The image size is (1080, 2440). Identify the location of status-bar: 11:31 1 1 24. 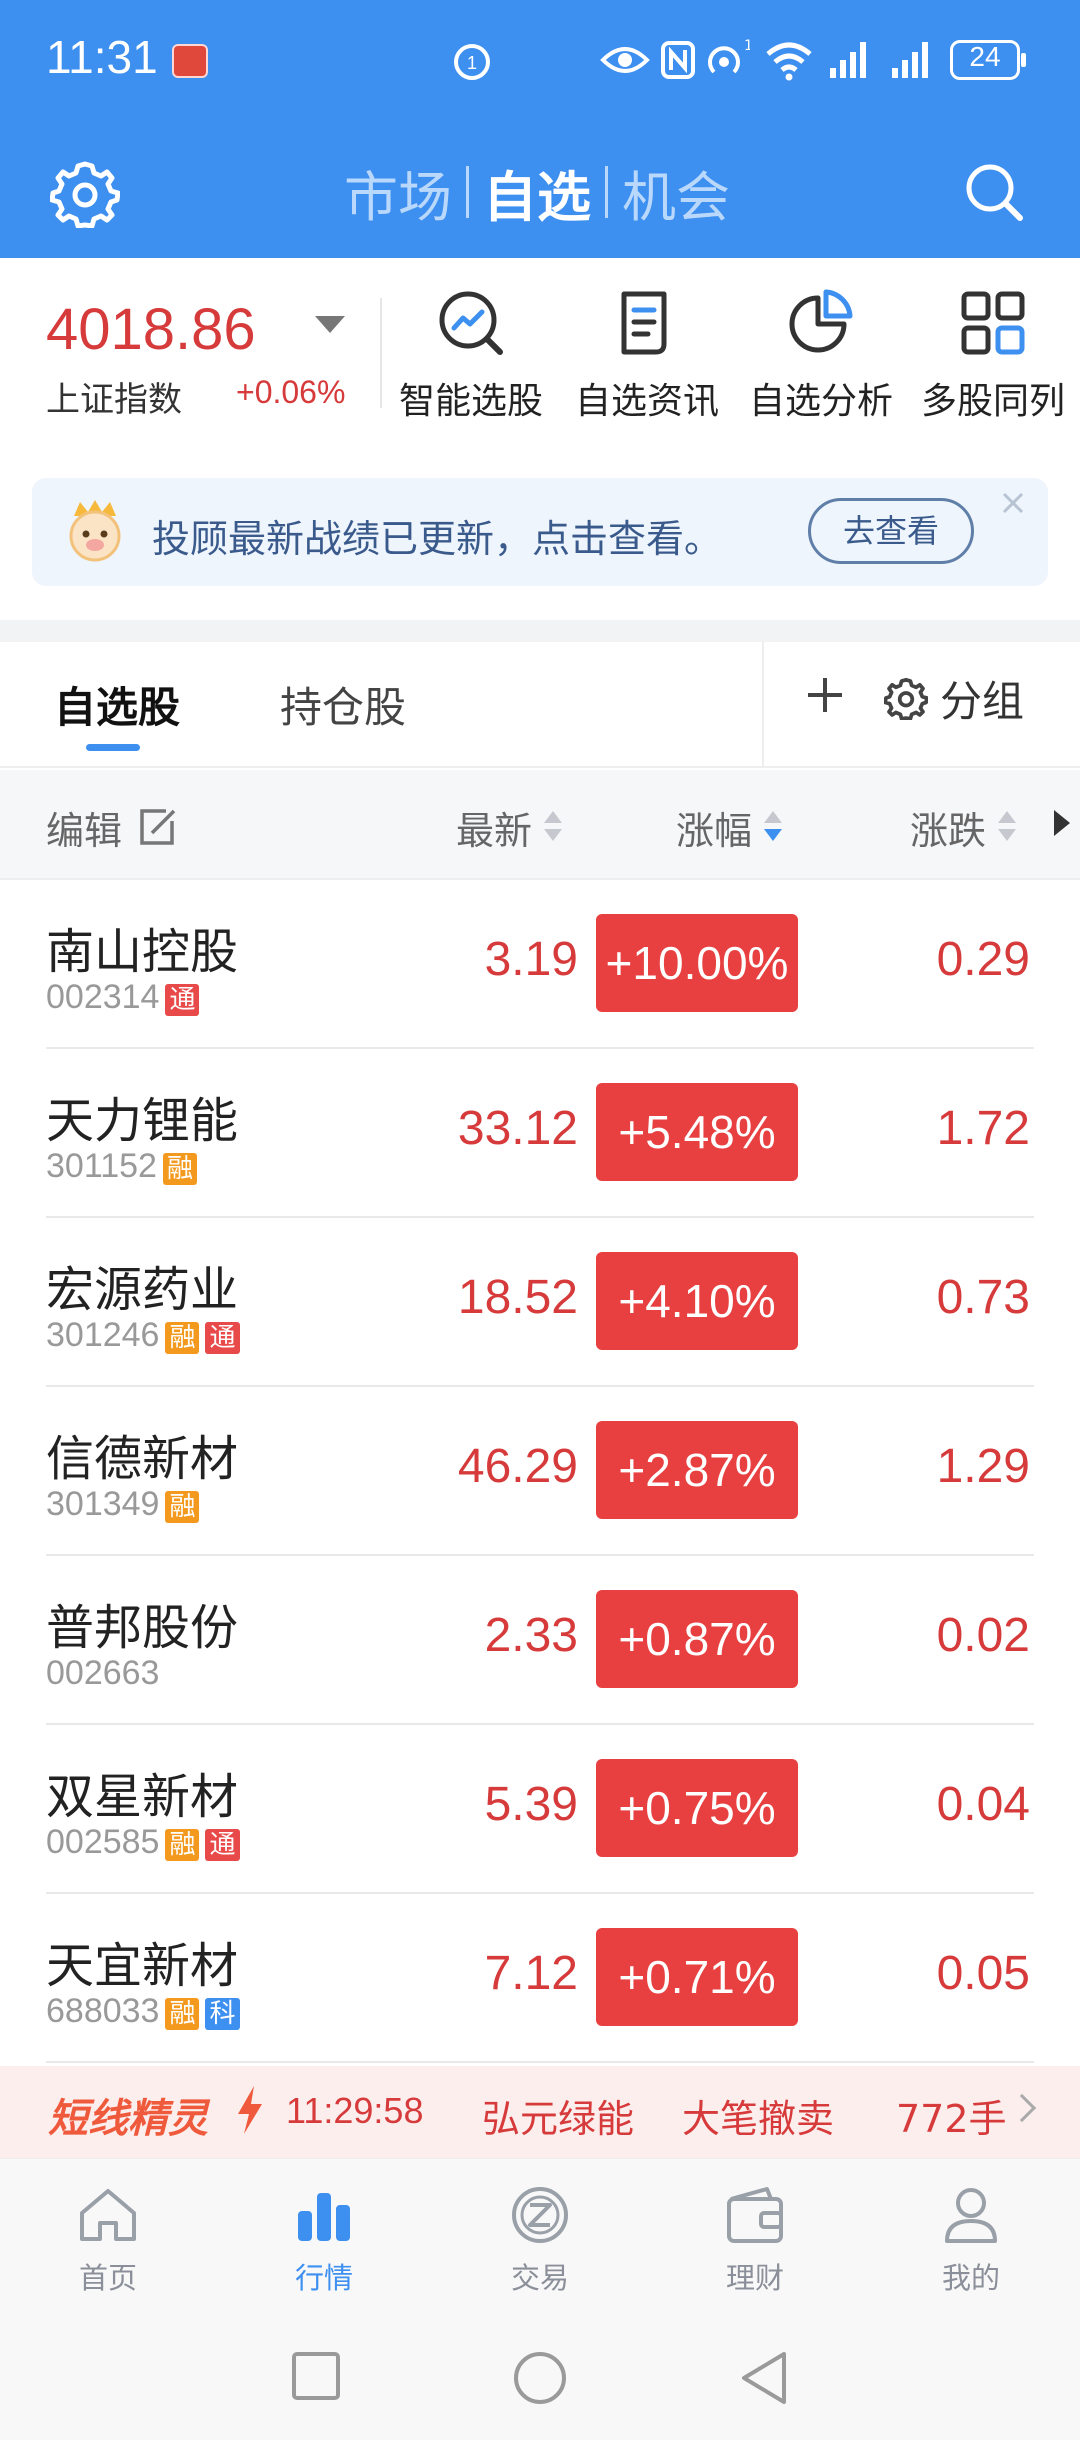
(540, 60).